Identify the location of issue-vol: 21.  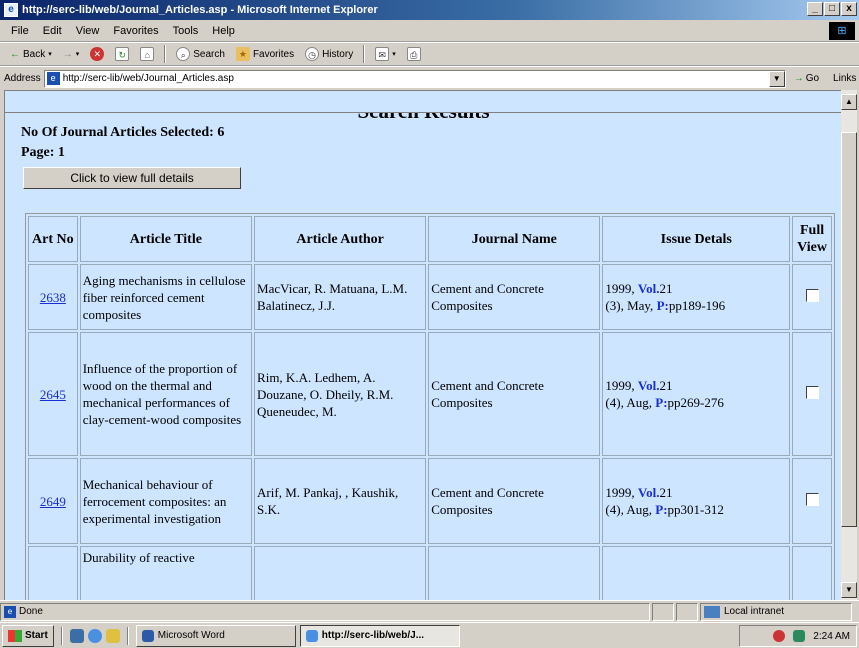
(666, 492).